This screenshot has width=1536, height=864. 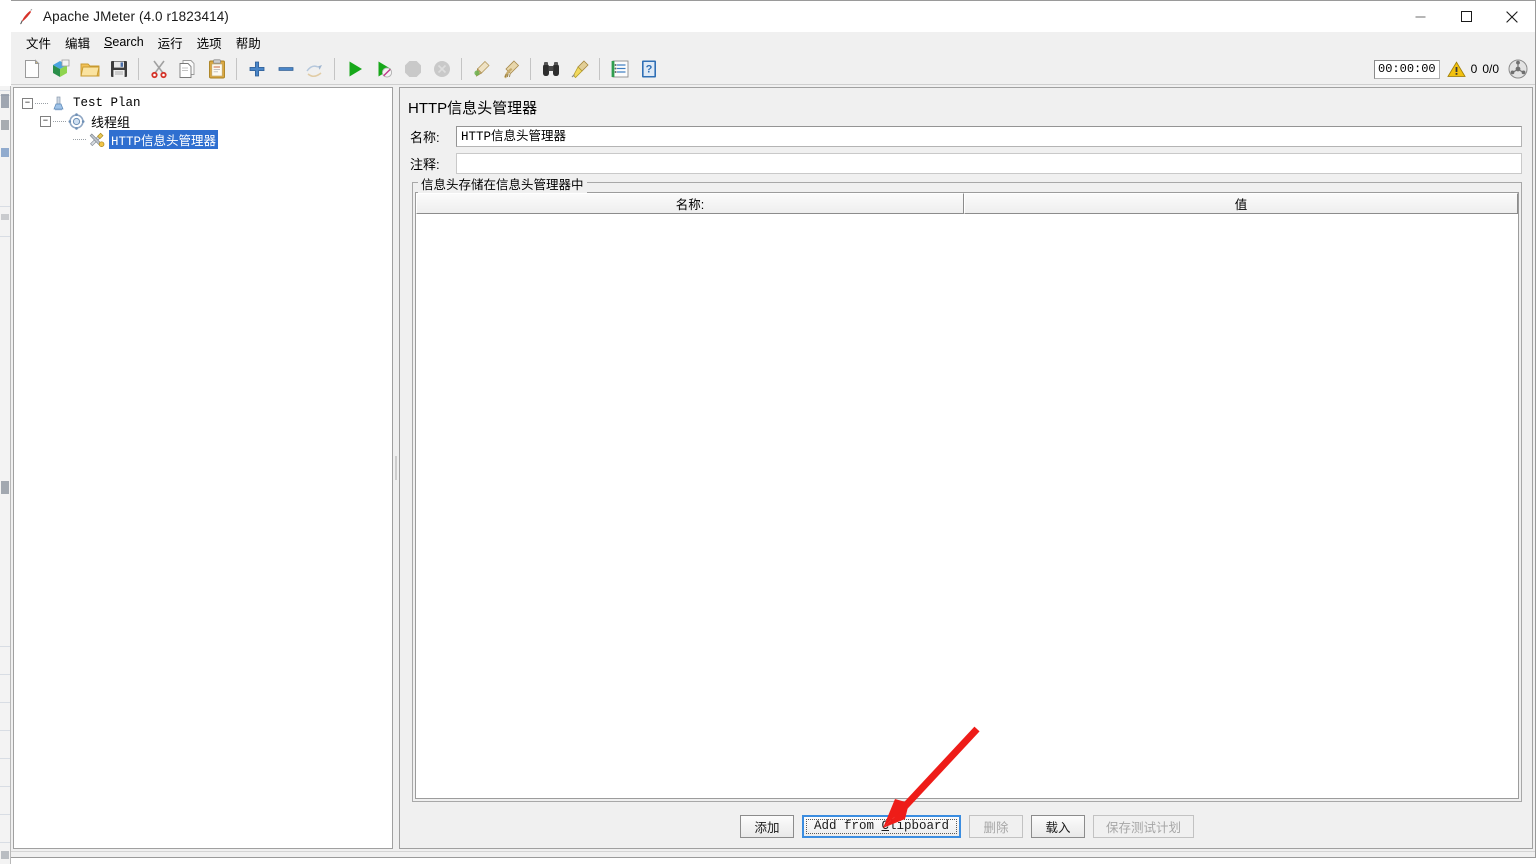 I want to click on add-from-clipboard-label: Add from Clipboard, so click(x=881, y=826).